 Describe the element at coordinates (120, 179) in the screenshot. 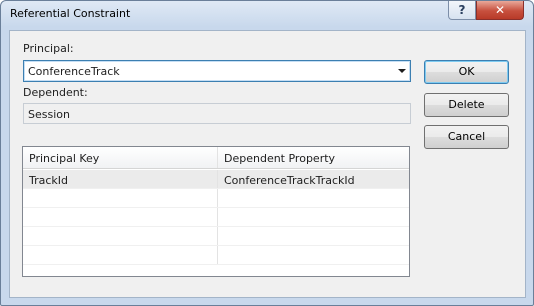

I see `principal-key-cell: TrackId` at that location.